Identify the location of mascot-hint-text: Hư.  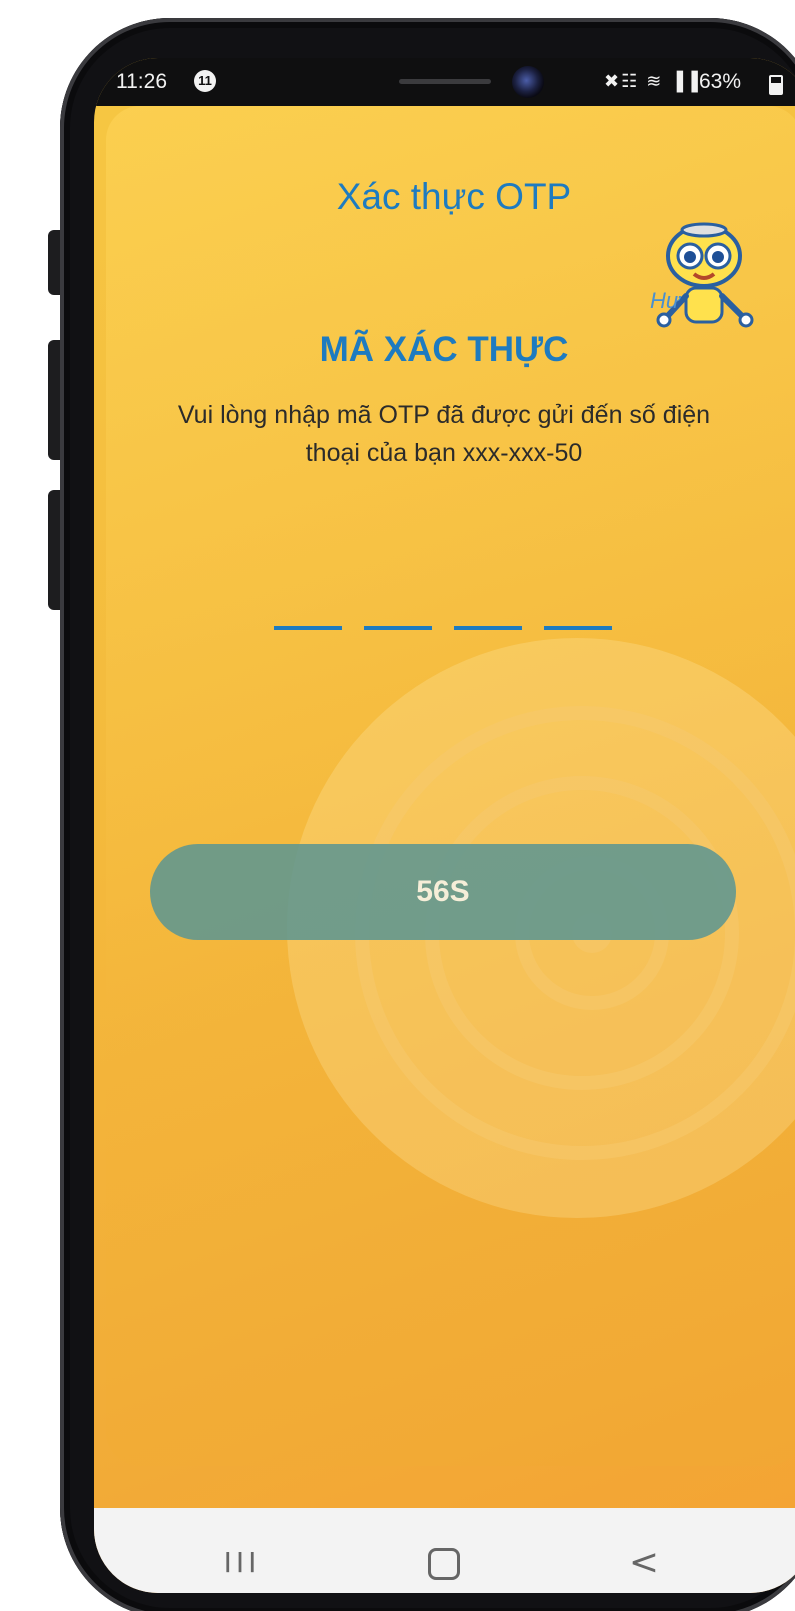
(665, 300).